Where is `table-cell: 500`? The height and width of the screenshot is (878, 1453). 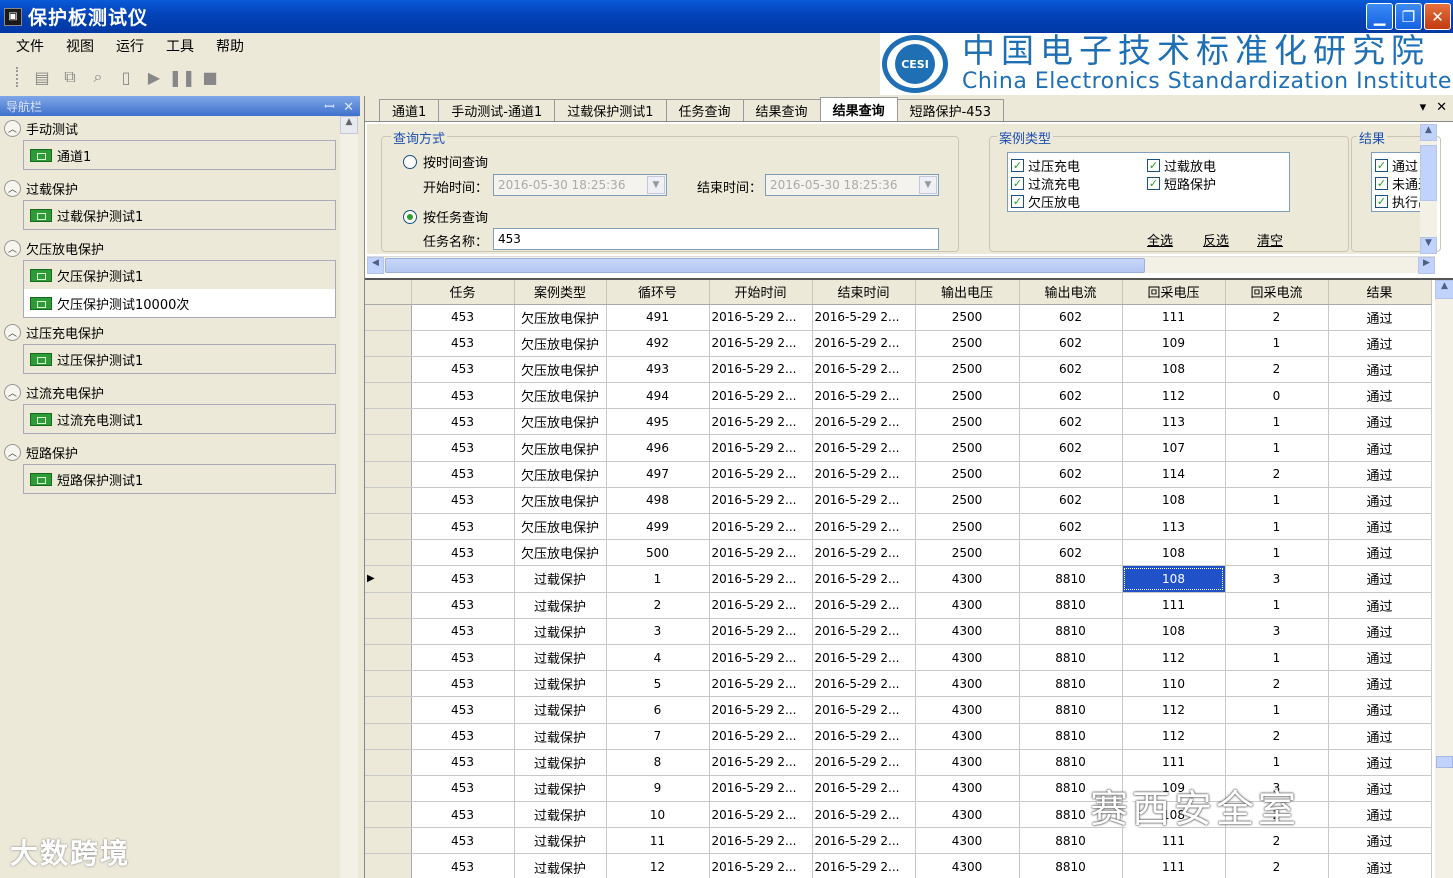 table-cell: 500 is located at coordinates (658, 553).